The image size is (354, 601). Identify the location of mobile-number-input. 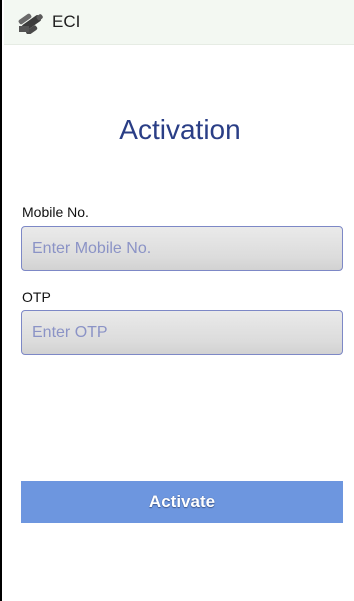
(182, 248).